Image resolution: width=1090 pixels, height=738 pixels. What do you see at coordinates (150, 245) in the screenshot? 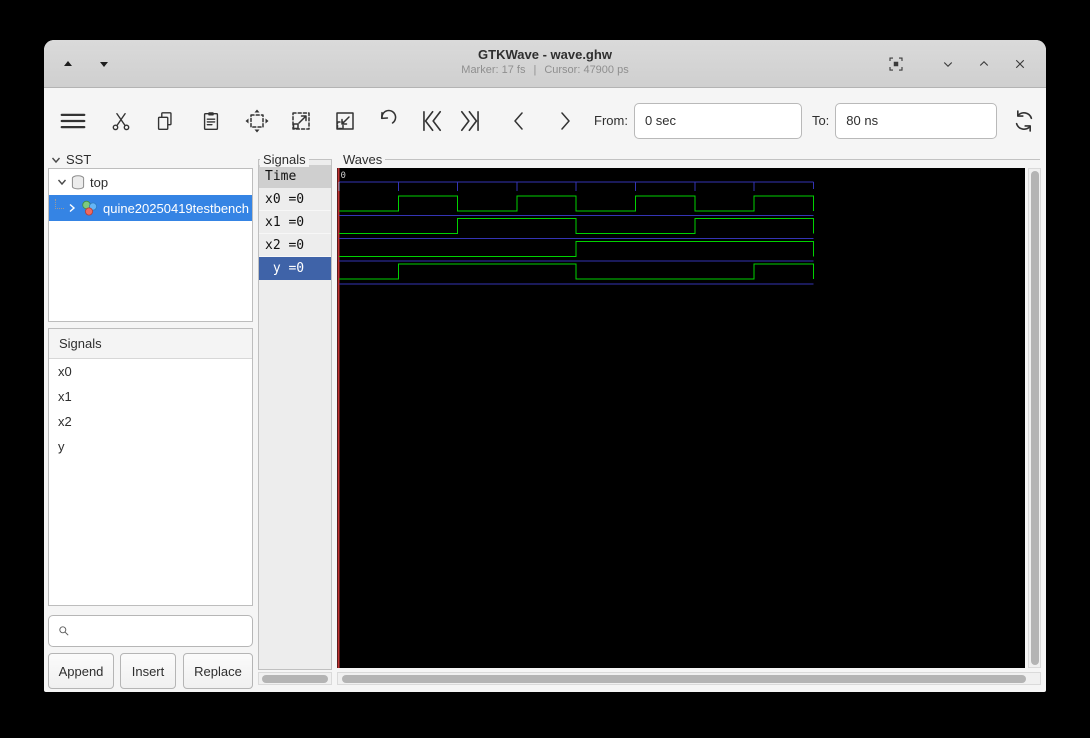
I see `sst-tree: top quine20250419testbench` at bounding box center [150, 245].